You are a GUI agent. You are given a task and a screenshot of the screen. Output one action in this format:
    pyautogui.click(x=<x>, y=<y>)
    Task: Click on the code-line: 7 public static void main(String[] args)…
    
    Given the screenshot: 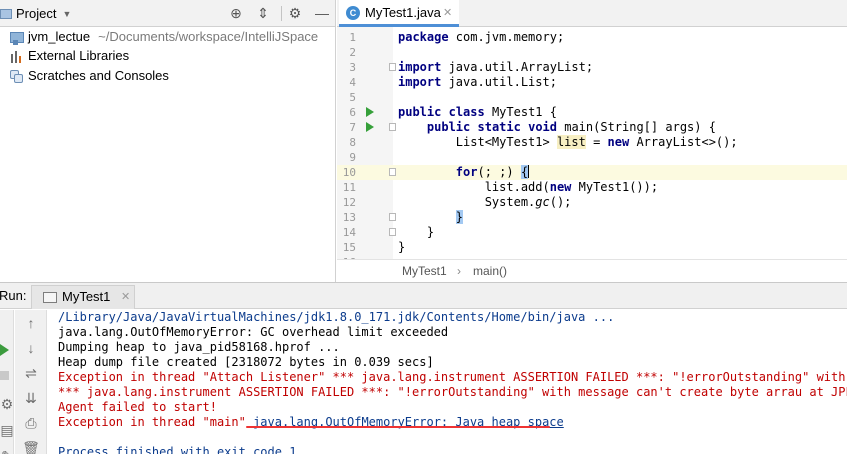 What is the action you would take?
    pyautogui.click(x=592, y=127)
    